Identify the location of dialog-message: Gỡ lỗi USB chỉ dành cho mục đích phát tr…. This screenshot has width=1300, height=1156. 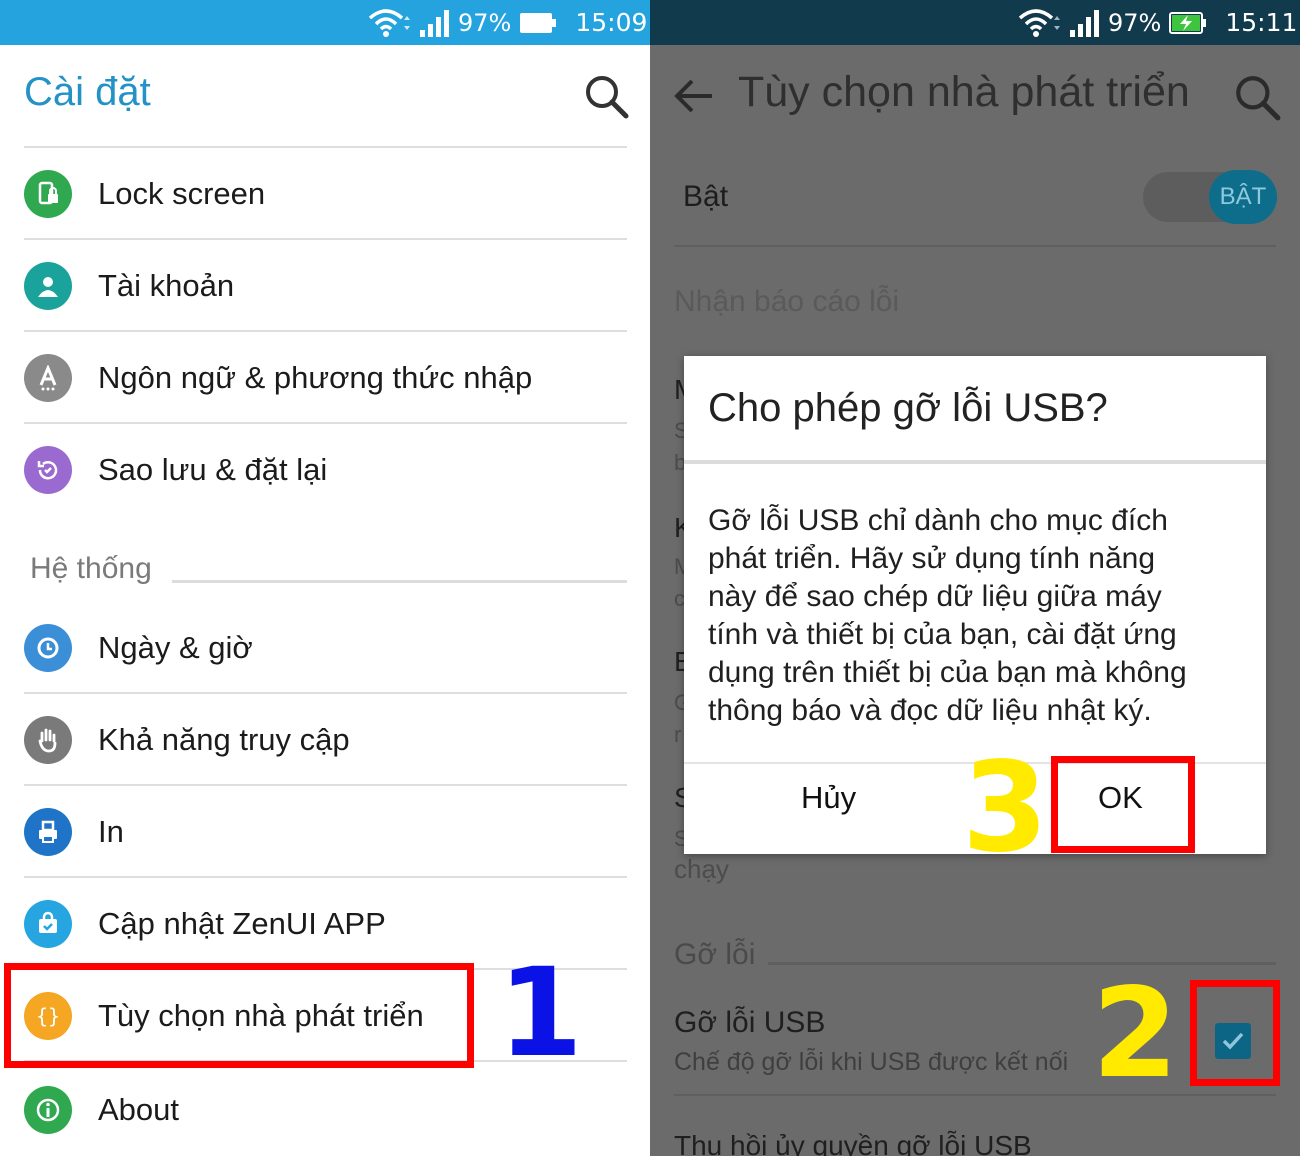
(978, 616).